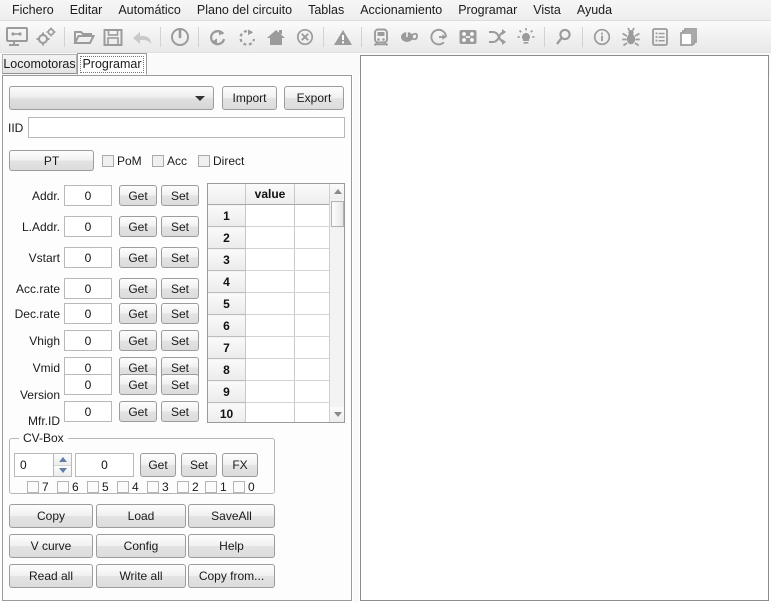  What do you see at coordinates (38, 487) in the screenshot?
I see `bit-checkbox-7: 7` at bounding box center [38, 487].